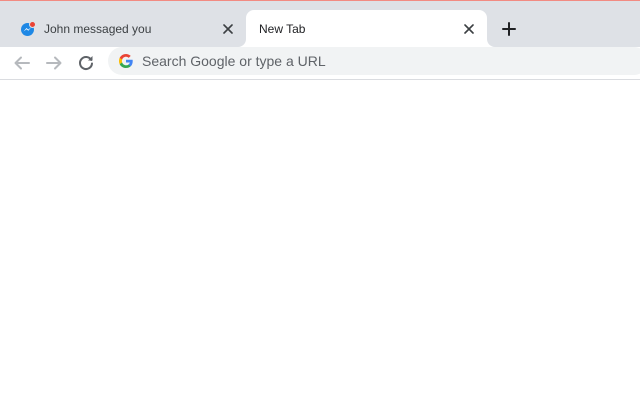 The width and height of the screenshot is (640, 400). I want to click on reload-icon, so click(86, 63).